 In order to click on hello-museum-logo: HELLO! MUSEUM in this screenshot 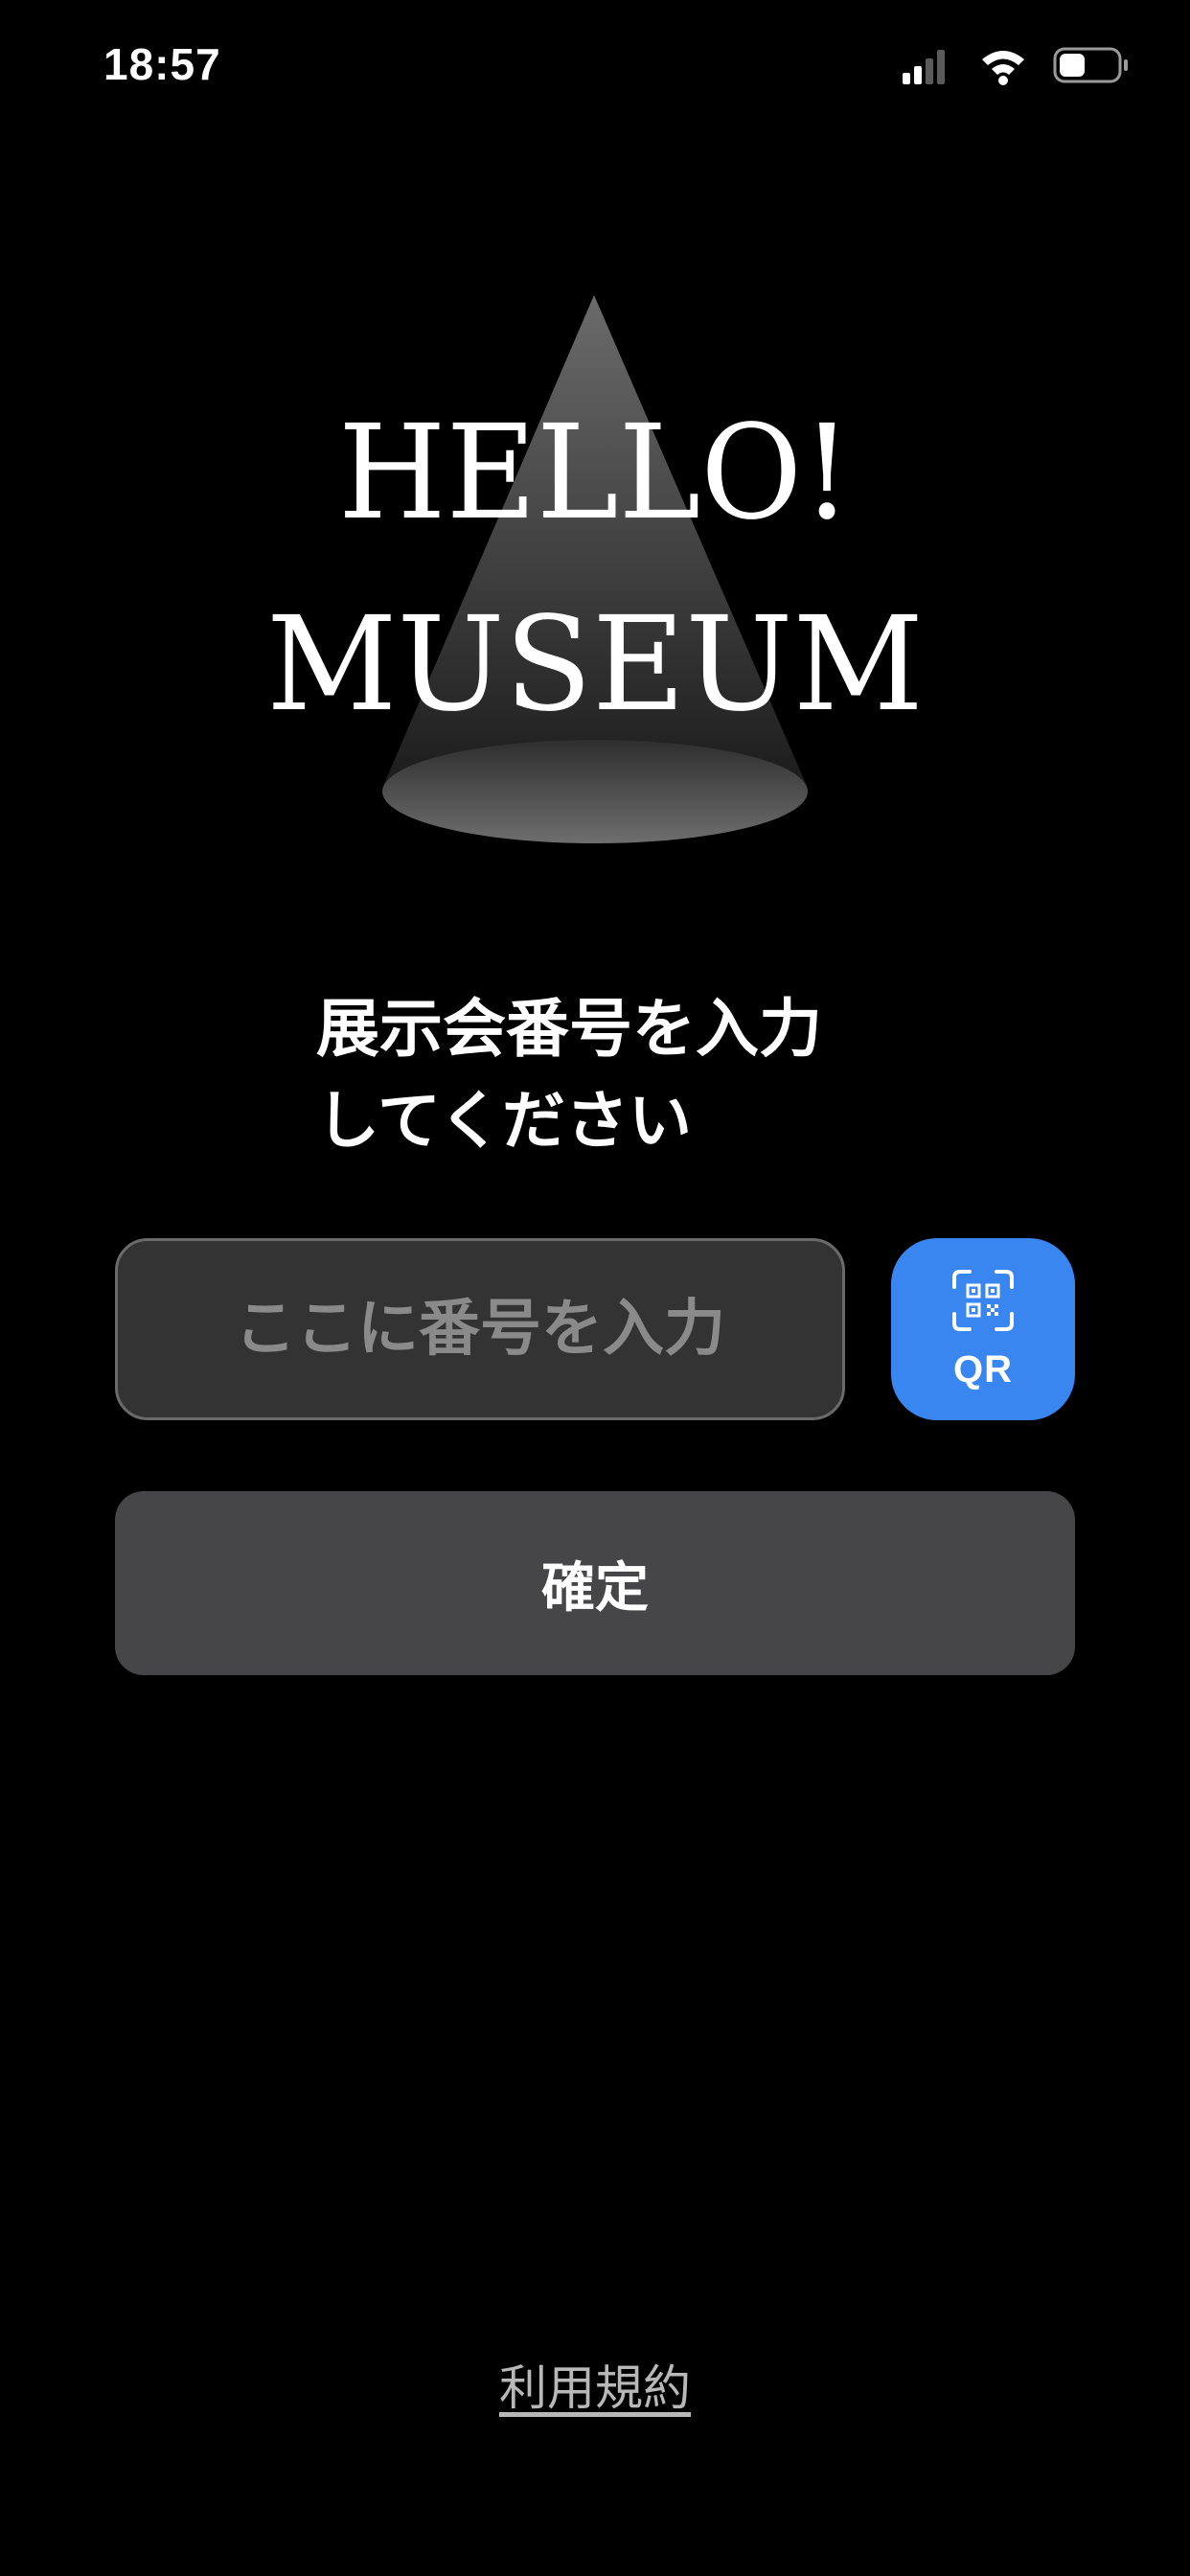, I will do `click(595, 569)`.